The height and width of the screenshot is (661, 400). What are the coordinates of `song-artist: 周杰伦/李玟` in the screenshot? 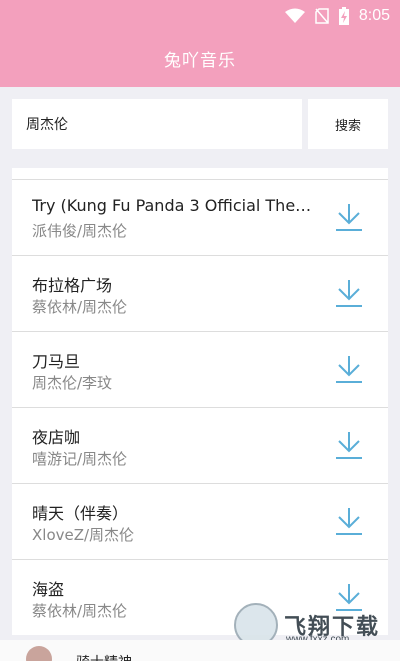 It's located at (72, 383).